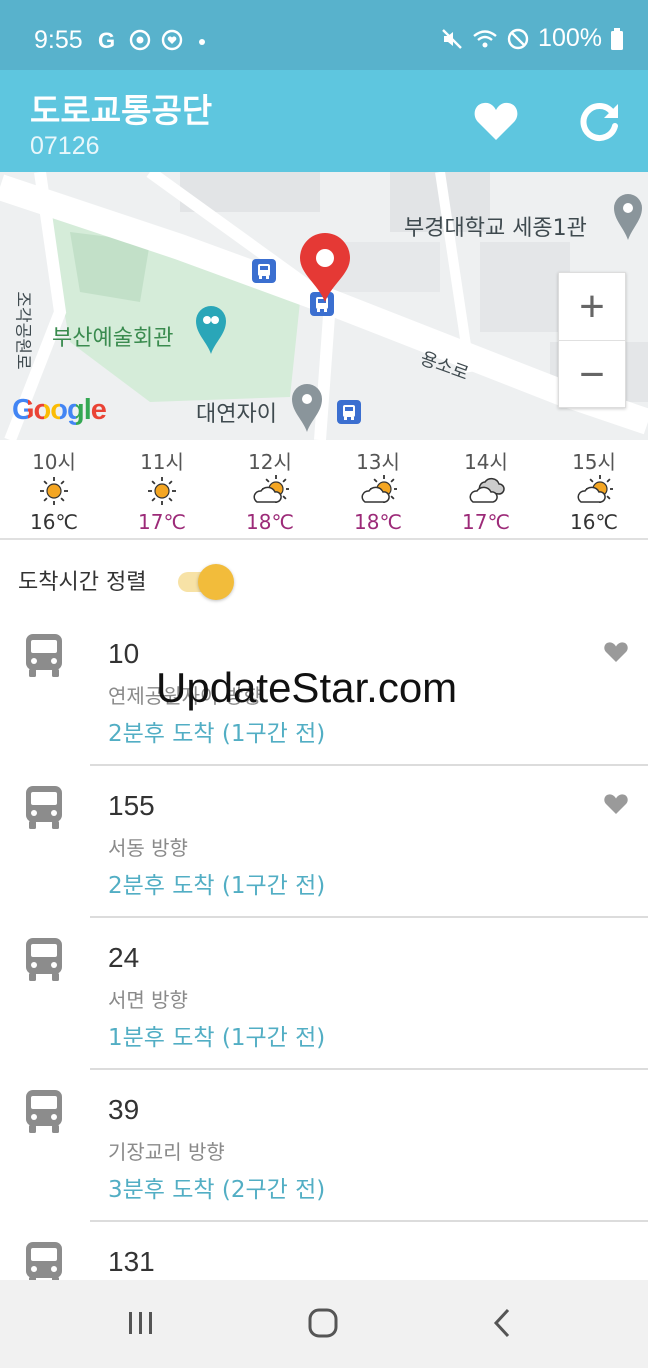 The image size is (648, 1368). What do you see at coordinates (148, 1000) in the screenshot?
I see `bus-direction: 서면 방향` at bounding box center [148, 1000].